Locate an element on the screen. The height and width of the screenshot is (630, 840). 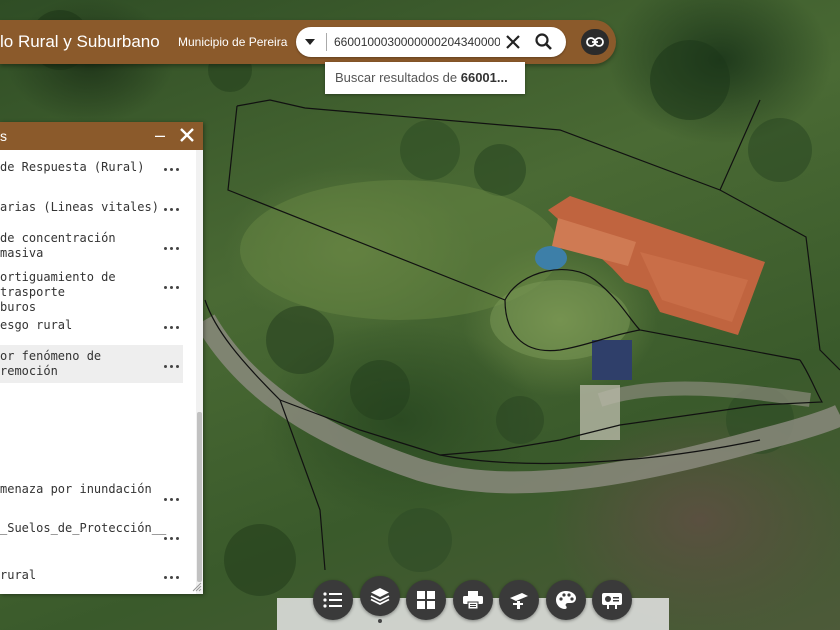
search-input is located at coordinates (417, 42).